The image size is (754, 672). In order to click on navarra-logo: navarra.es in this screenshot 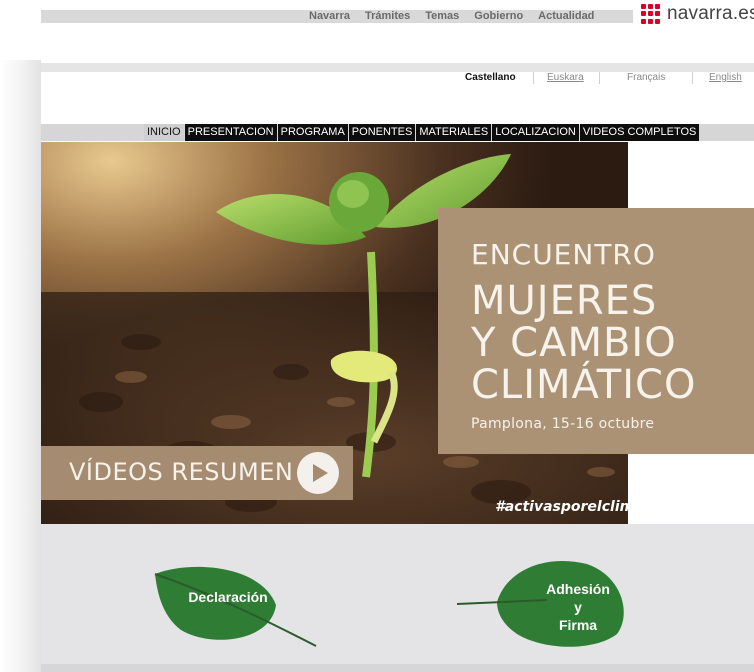, I will do `click(697, 14)`.